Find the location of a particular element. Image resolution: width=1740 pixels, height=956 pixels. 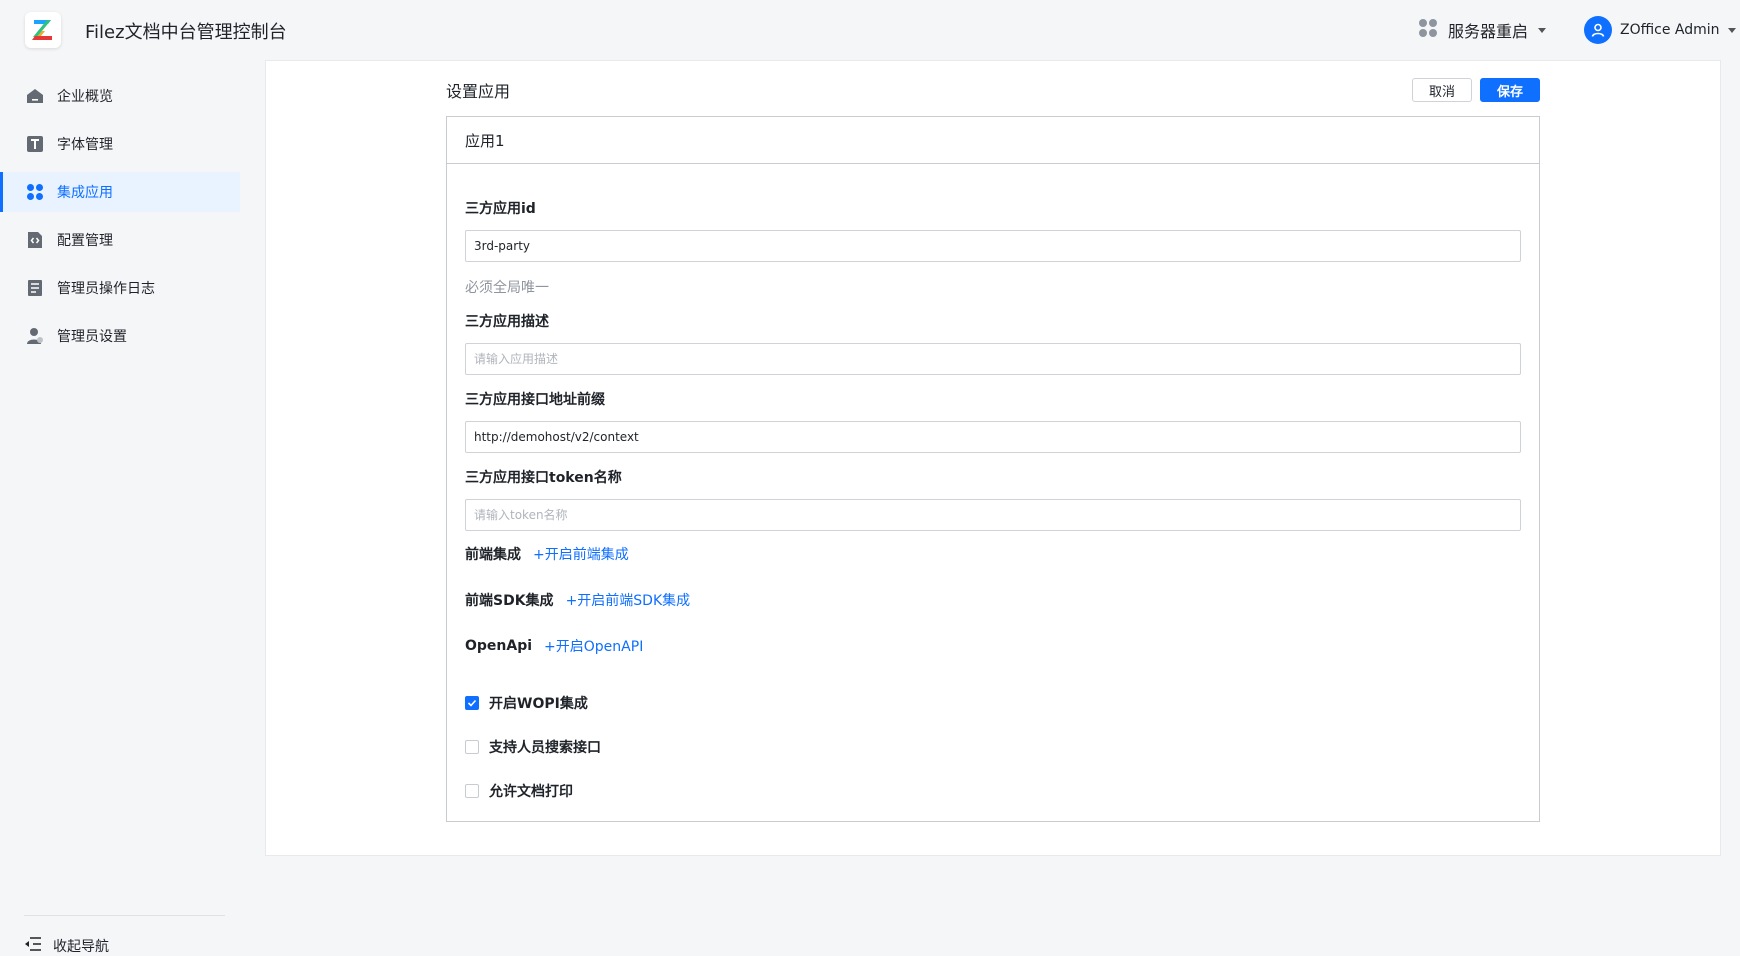

token-name-label: 三方应用接口token名称 is located at coordinates (543, 478).